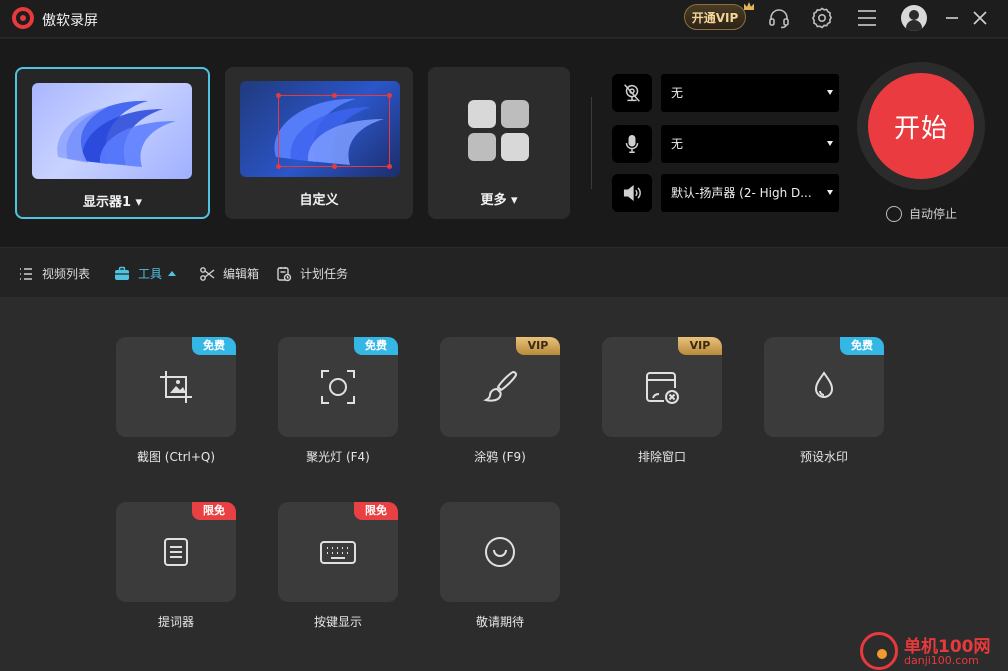 Image resolution: width=1008 pixels, height=671 pixels. Describe the element at coordinates (499, 622) in the screenshot. I see `tool-coming-soon-label: 敬请期待` at that location.